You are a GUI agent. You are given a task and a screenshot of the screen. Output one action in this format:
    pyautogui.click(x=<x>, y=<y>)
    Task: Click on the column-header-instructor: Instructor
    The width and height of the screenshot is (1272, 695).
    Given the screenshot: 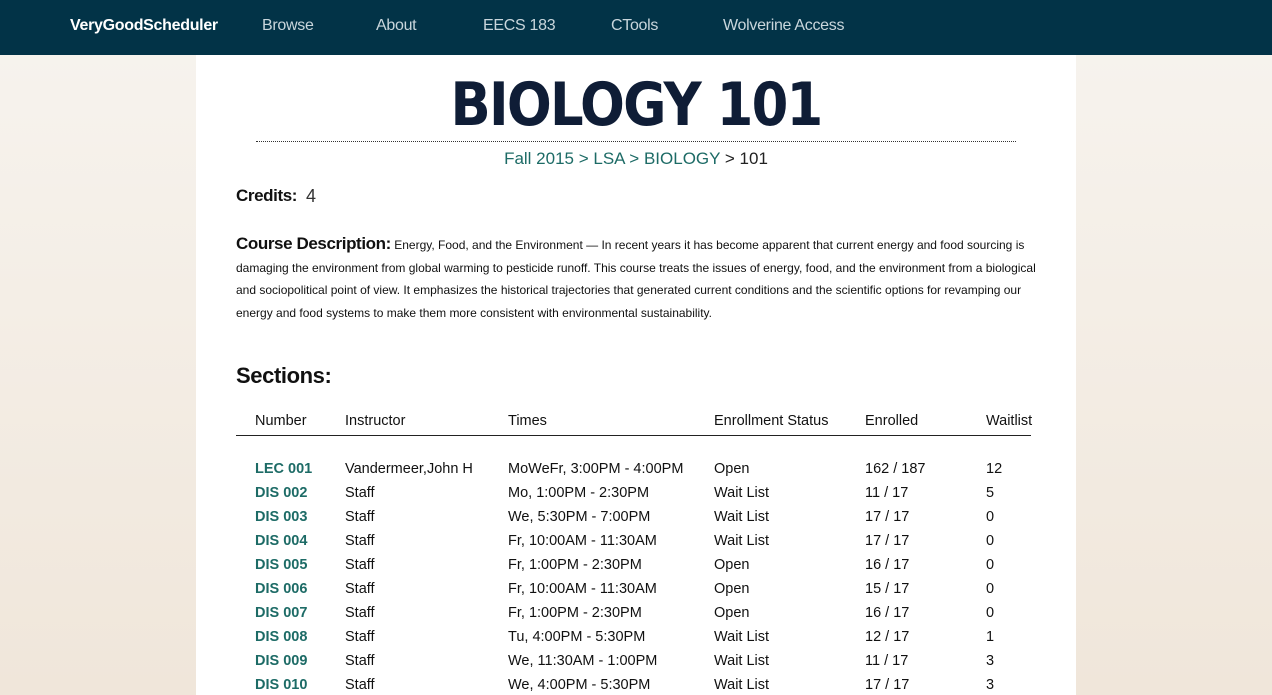 What is the action you would take?
    pyautogui.click(x=375, y=421)
    